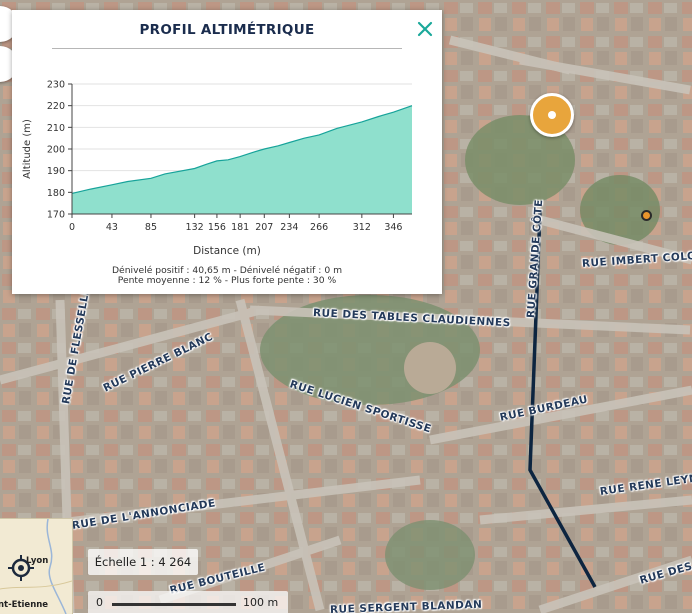 The image size is (692, 615). I want to click on y-axis-label: Altitude (m), so click(27, 149).